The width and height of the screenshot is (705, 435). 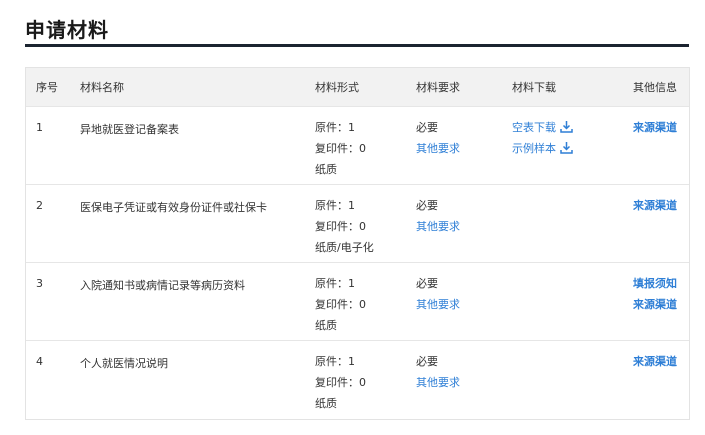 I want to click on material-name: 异地就医登记备案表, so click(x=196, y=145).